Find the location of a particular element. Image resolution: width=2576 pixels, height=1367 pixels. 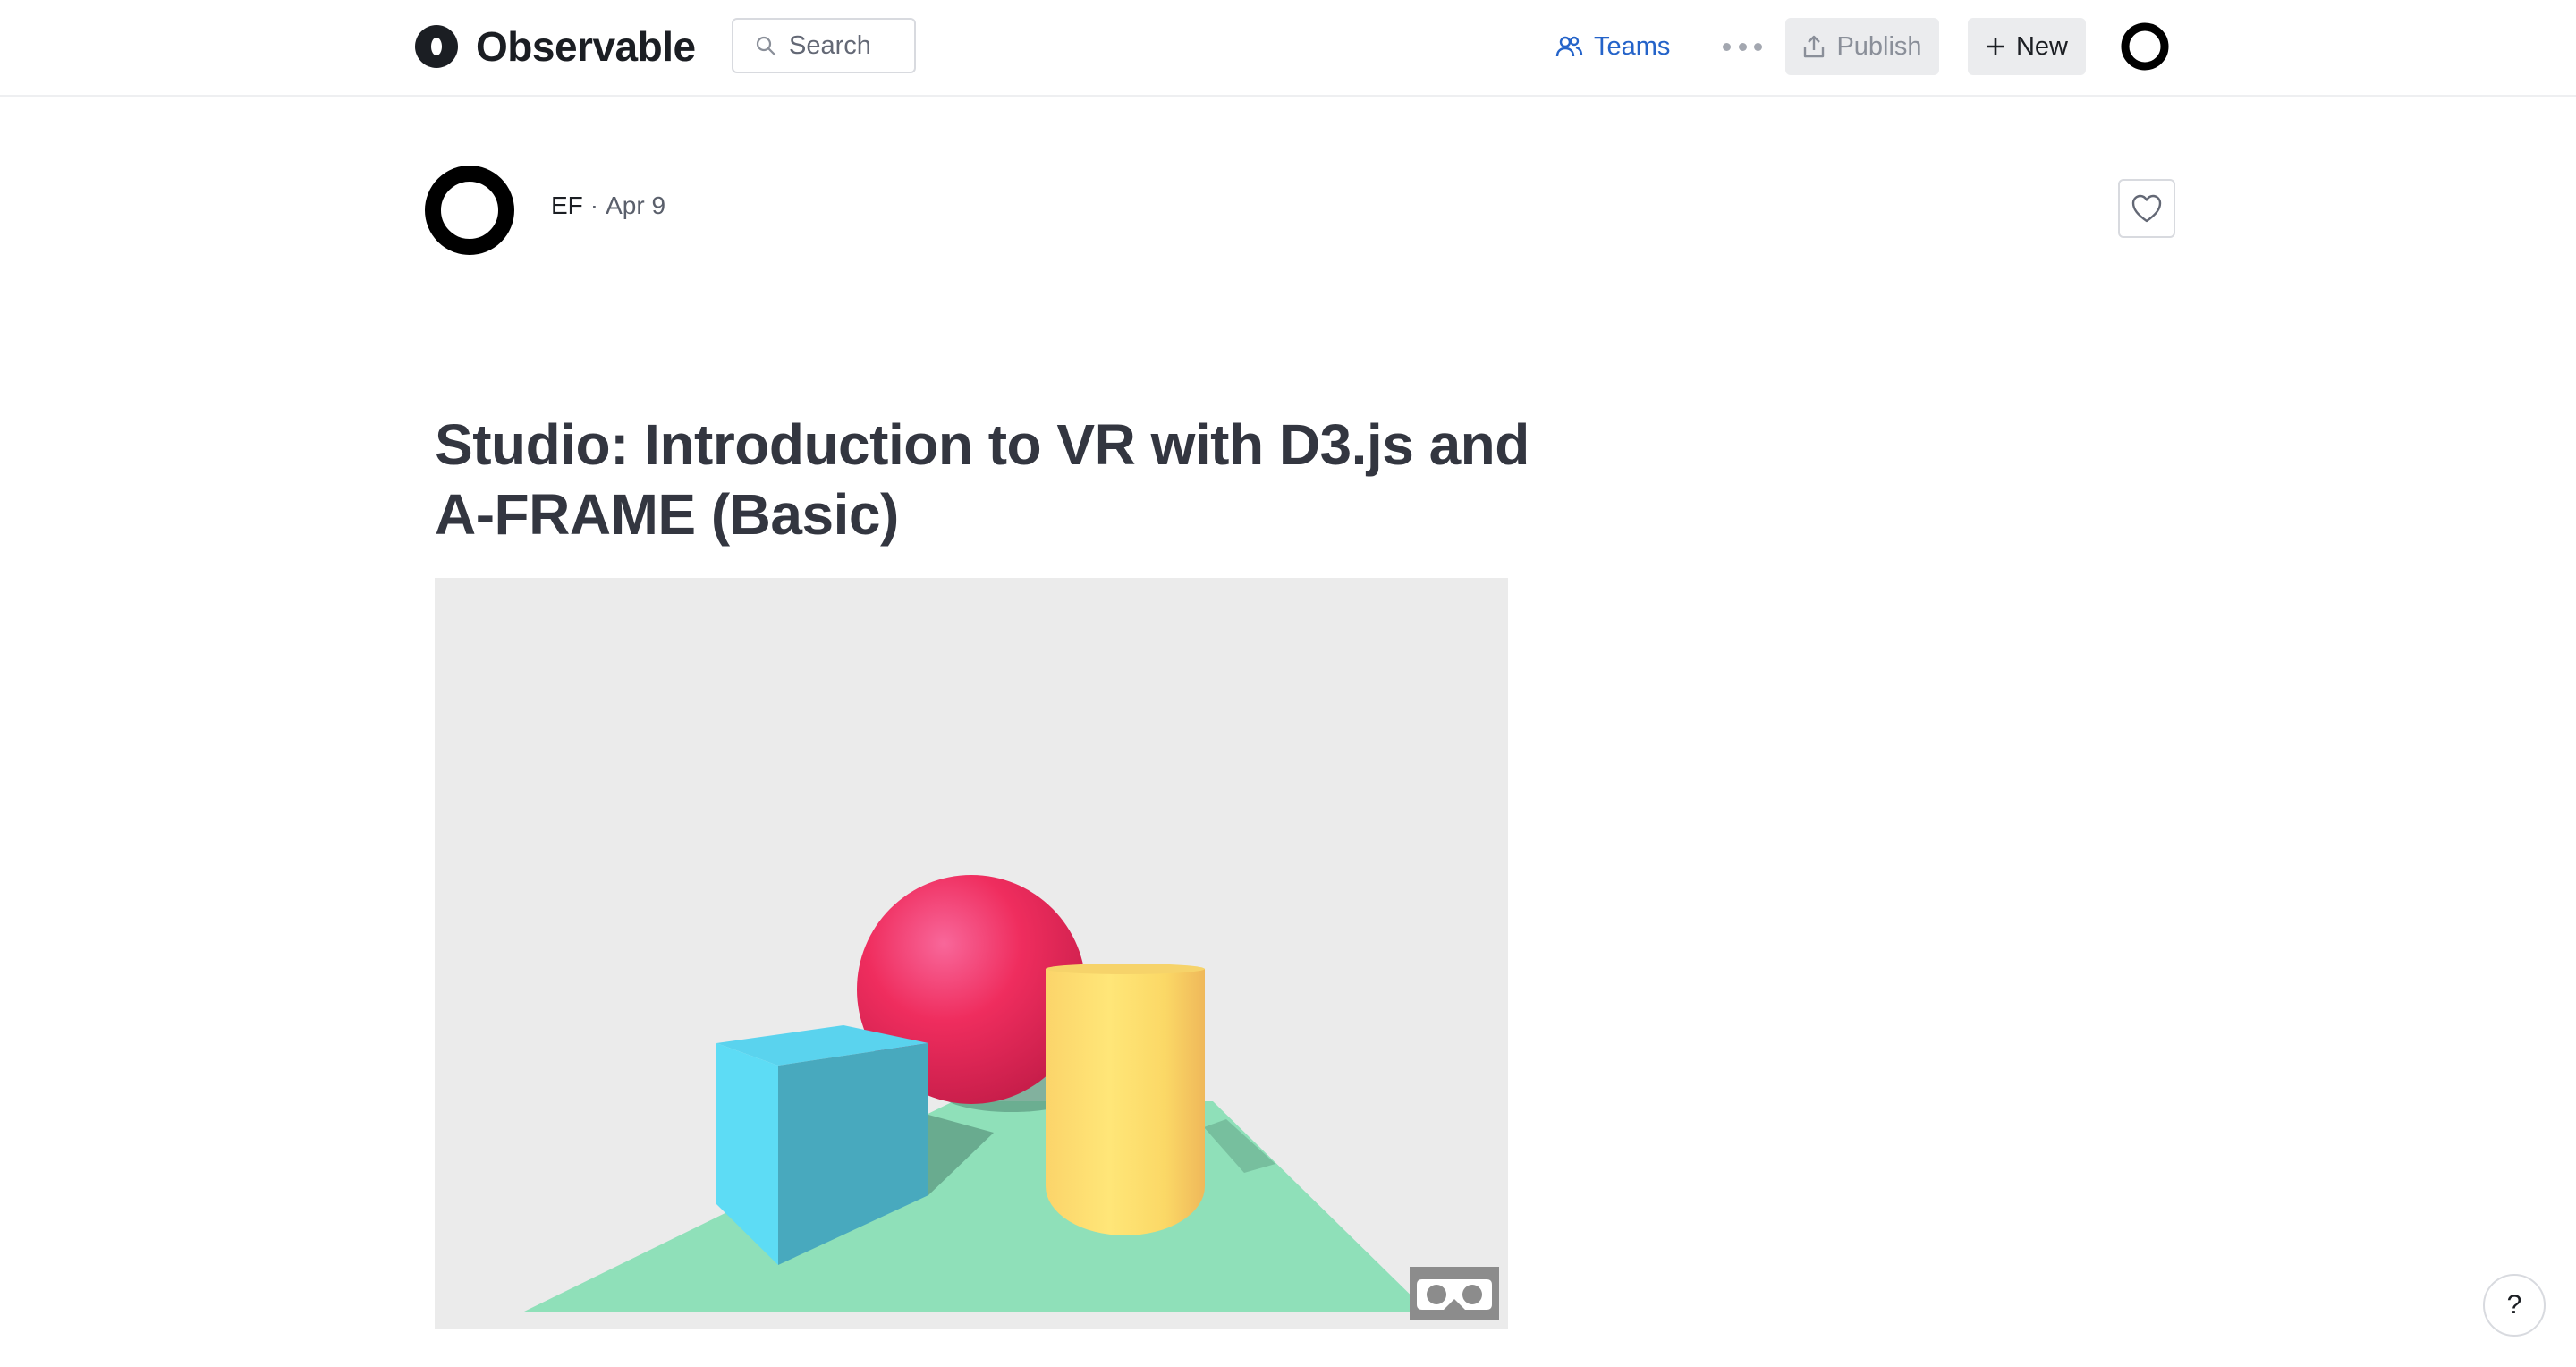

user-avatar is located at coordinates (2145, 46).